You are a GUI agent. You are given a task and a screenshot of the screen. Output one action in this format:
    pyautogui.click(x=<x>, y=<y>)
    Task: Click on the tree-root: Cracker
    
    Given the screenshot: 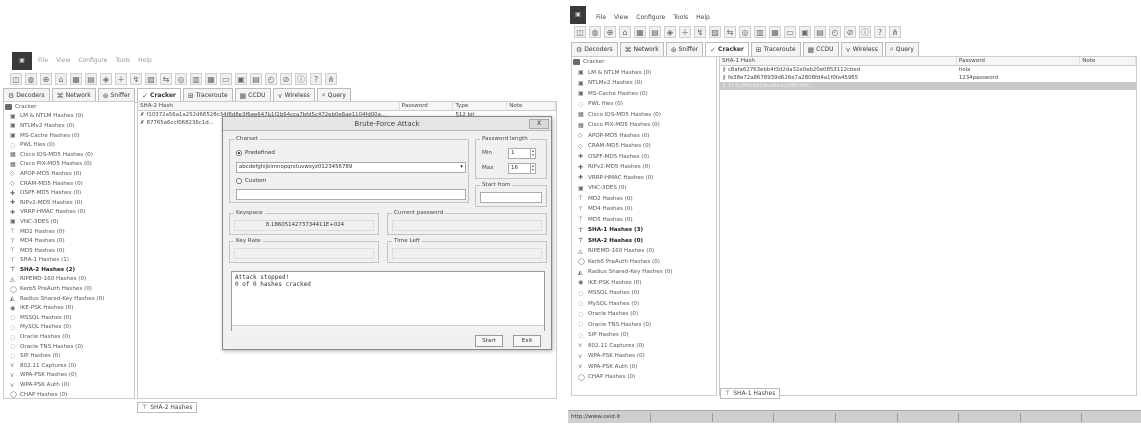 What is the action you would take?
    pyautogui.click(x=69, y=107)
    